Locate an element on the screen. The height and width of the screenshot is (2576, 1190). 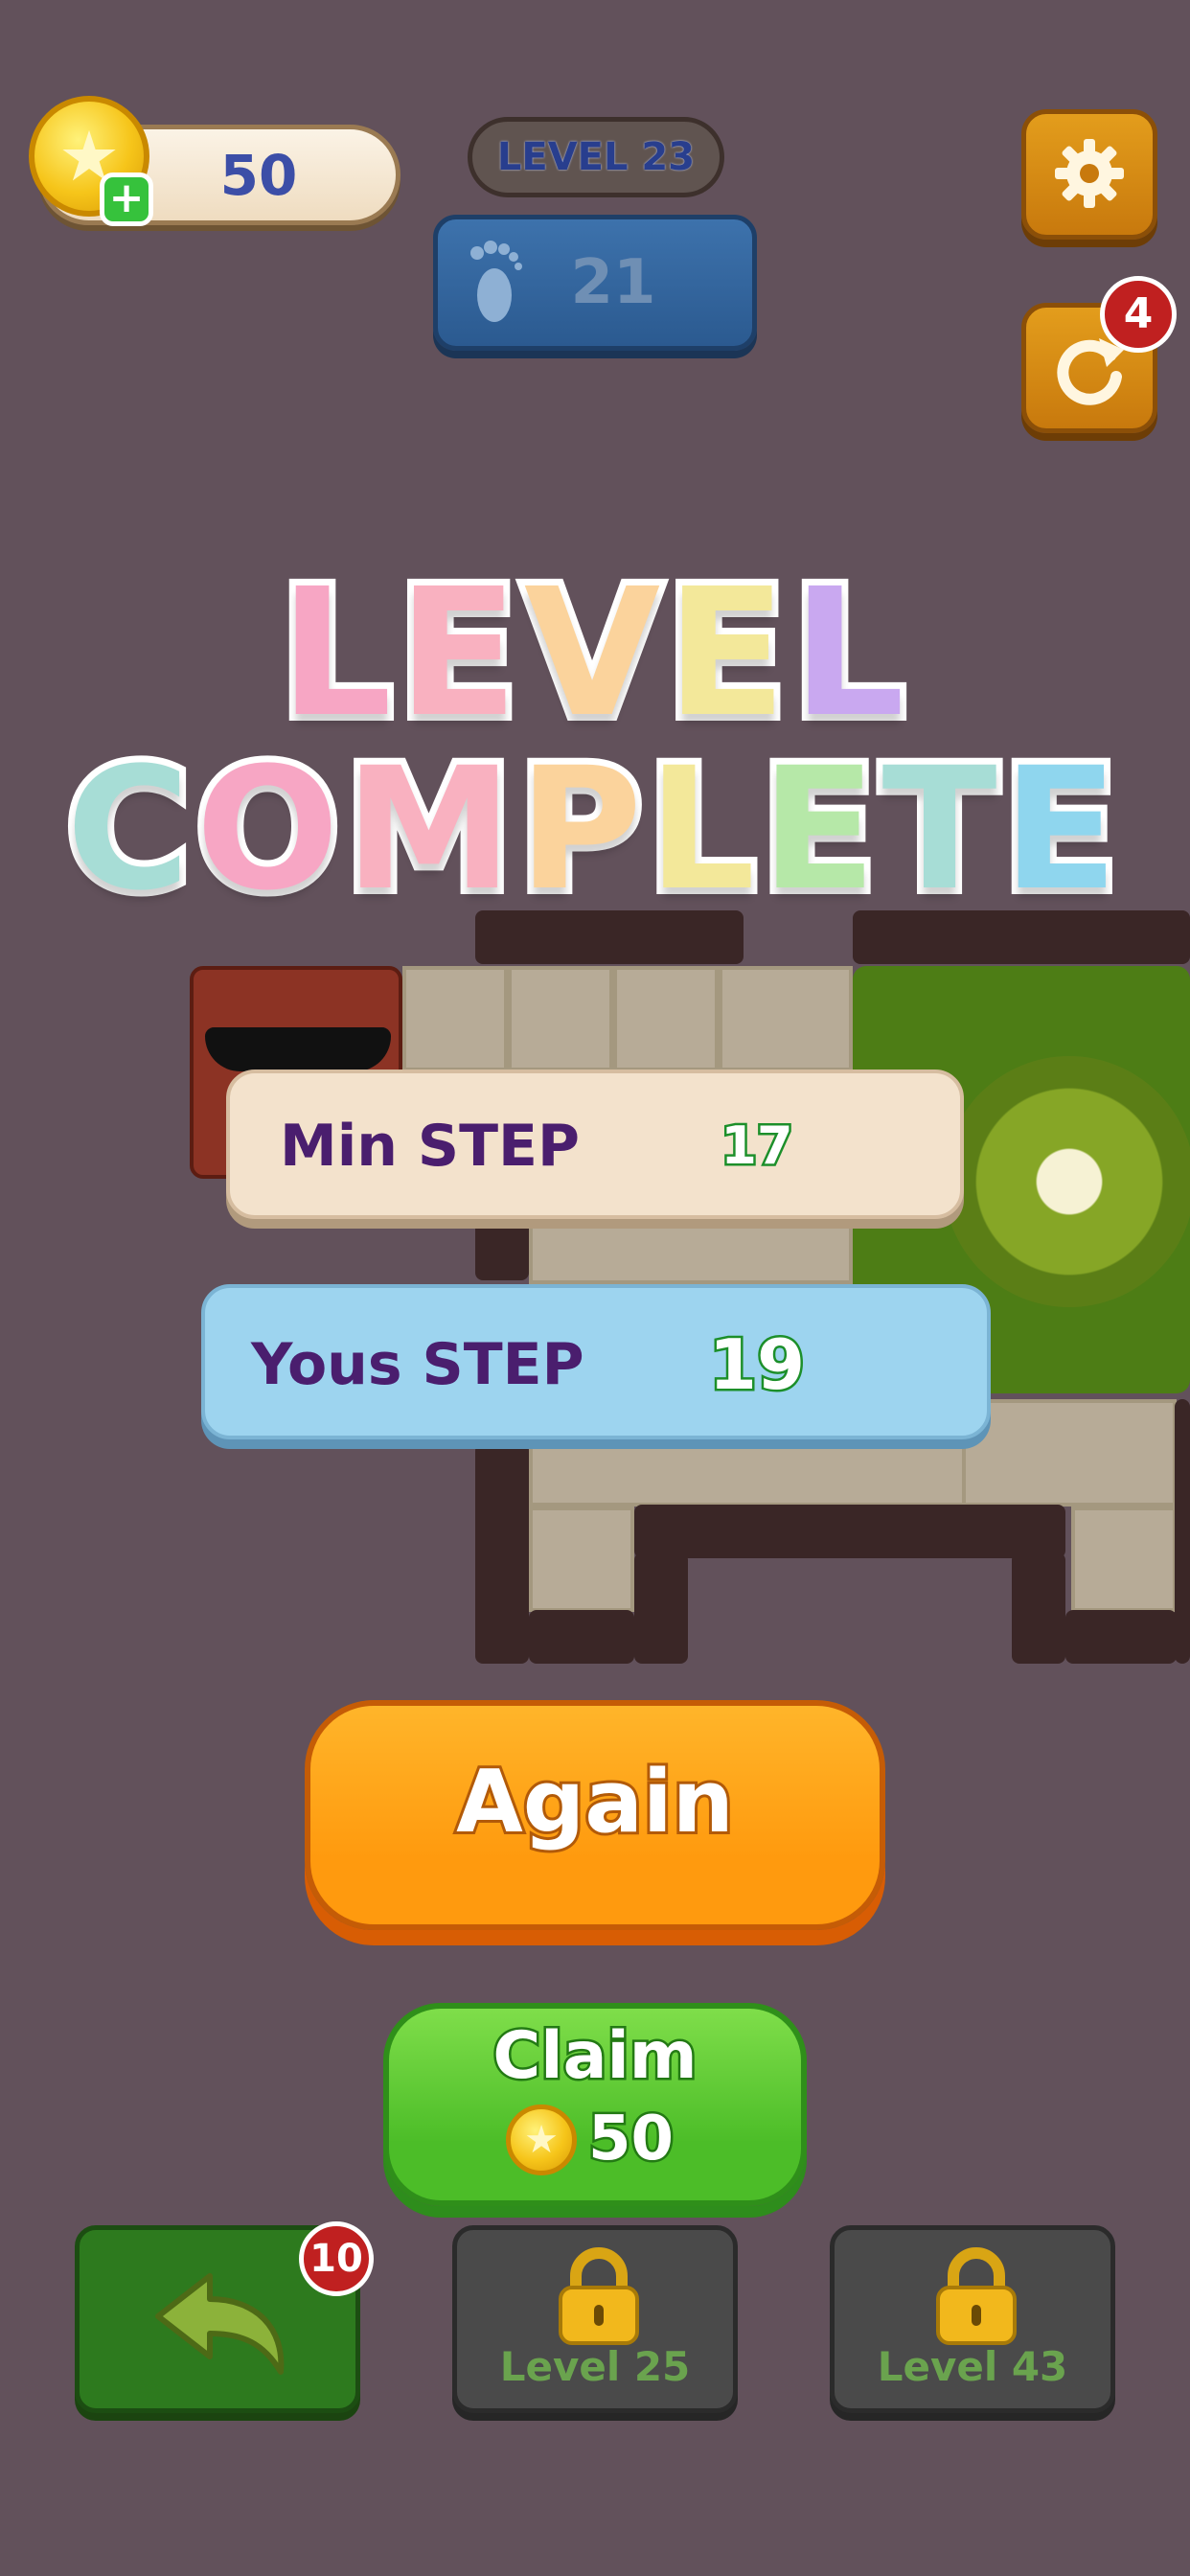
claim-amount: 50 is located at coordinates (631, 2139).